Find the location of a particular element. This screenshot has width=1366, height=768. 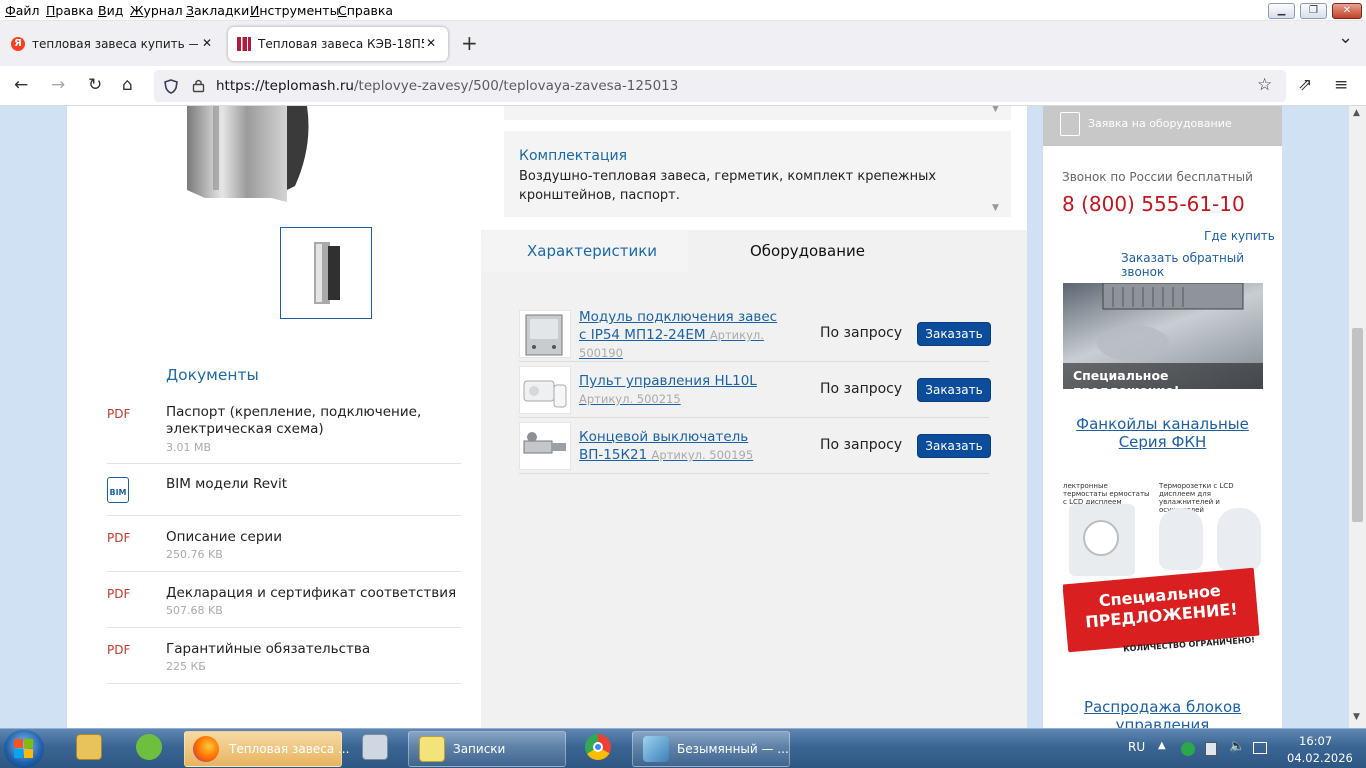

close-window-button: ✕ is located at coordinates (1347, 11).